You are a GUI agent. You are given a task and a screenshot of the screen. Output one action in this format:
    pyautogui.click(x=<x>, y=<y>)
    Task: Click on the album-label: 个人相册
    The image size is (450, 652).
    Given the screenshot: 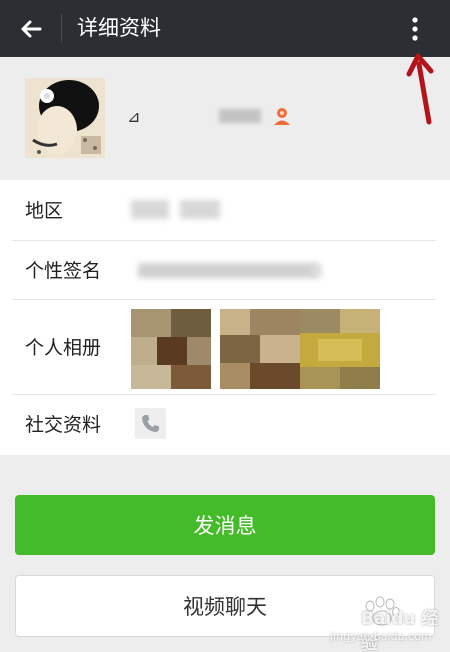 What is the action you would take?
    pyautogui.click(x=63, y=348)
    